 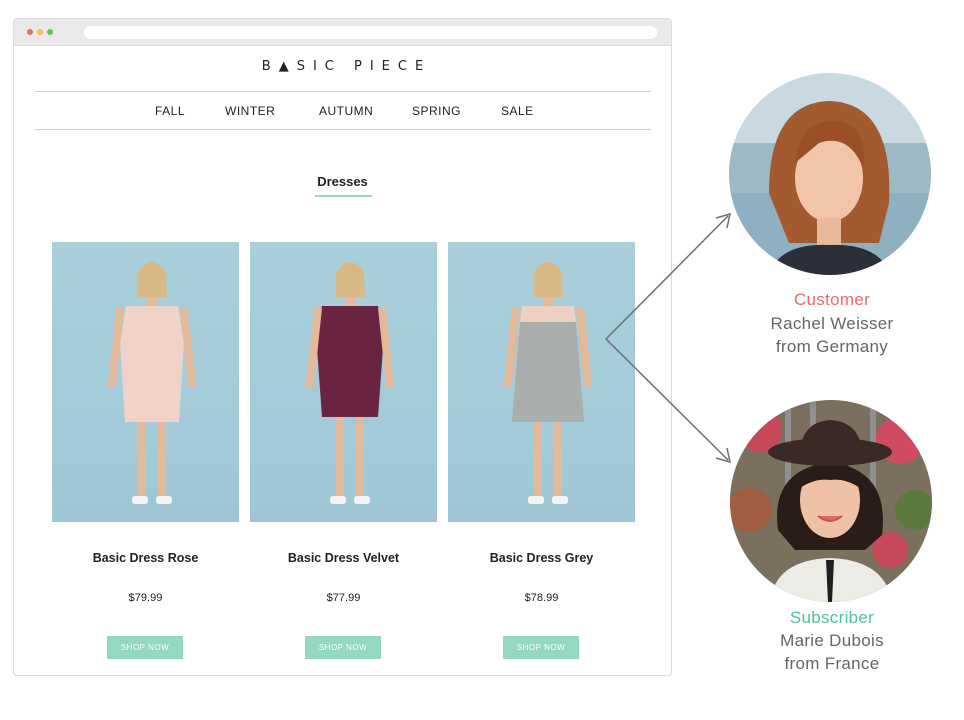 What do you see at coordinates (832, 640) in the screenshot?
I see `persona-name-subscriber: Marie Dubois` at bounding box center [832, 640].